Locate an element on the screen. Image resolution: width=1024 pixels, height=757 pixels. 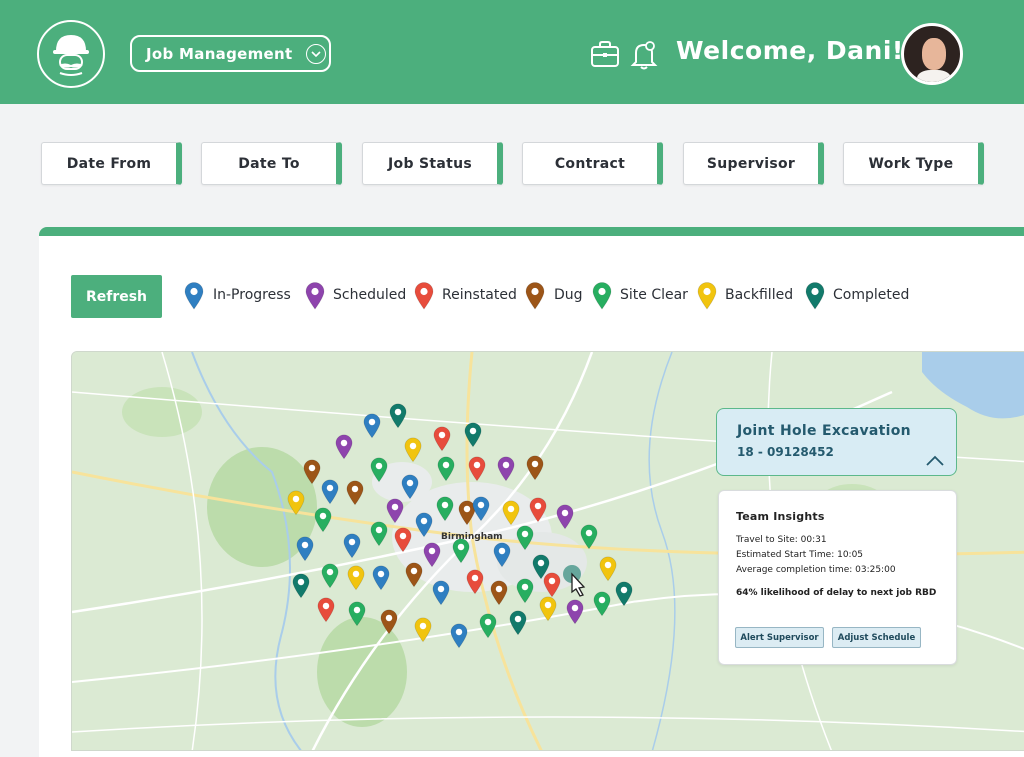
legend-label: Completed is located at coordinates (871, 295).